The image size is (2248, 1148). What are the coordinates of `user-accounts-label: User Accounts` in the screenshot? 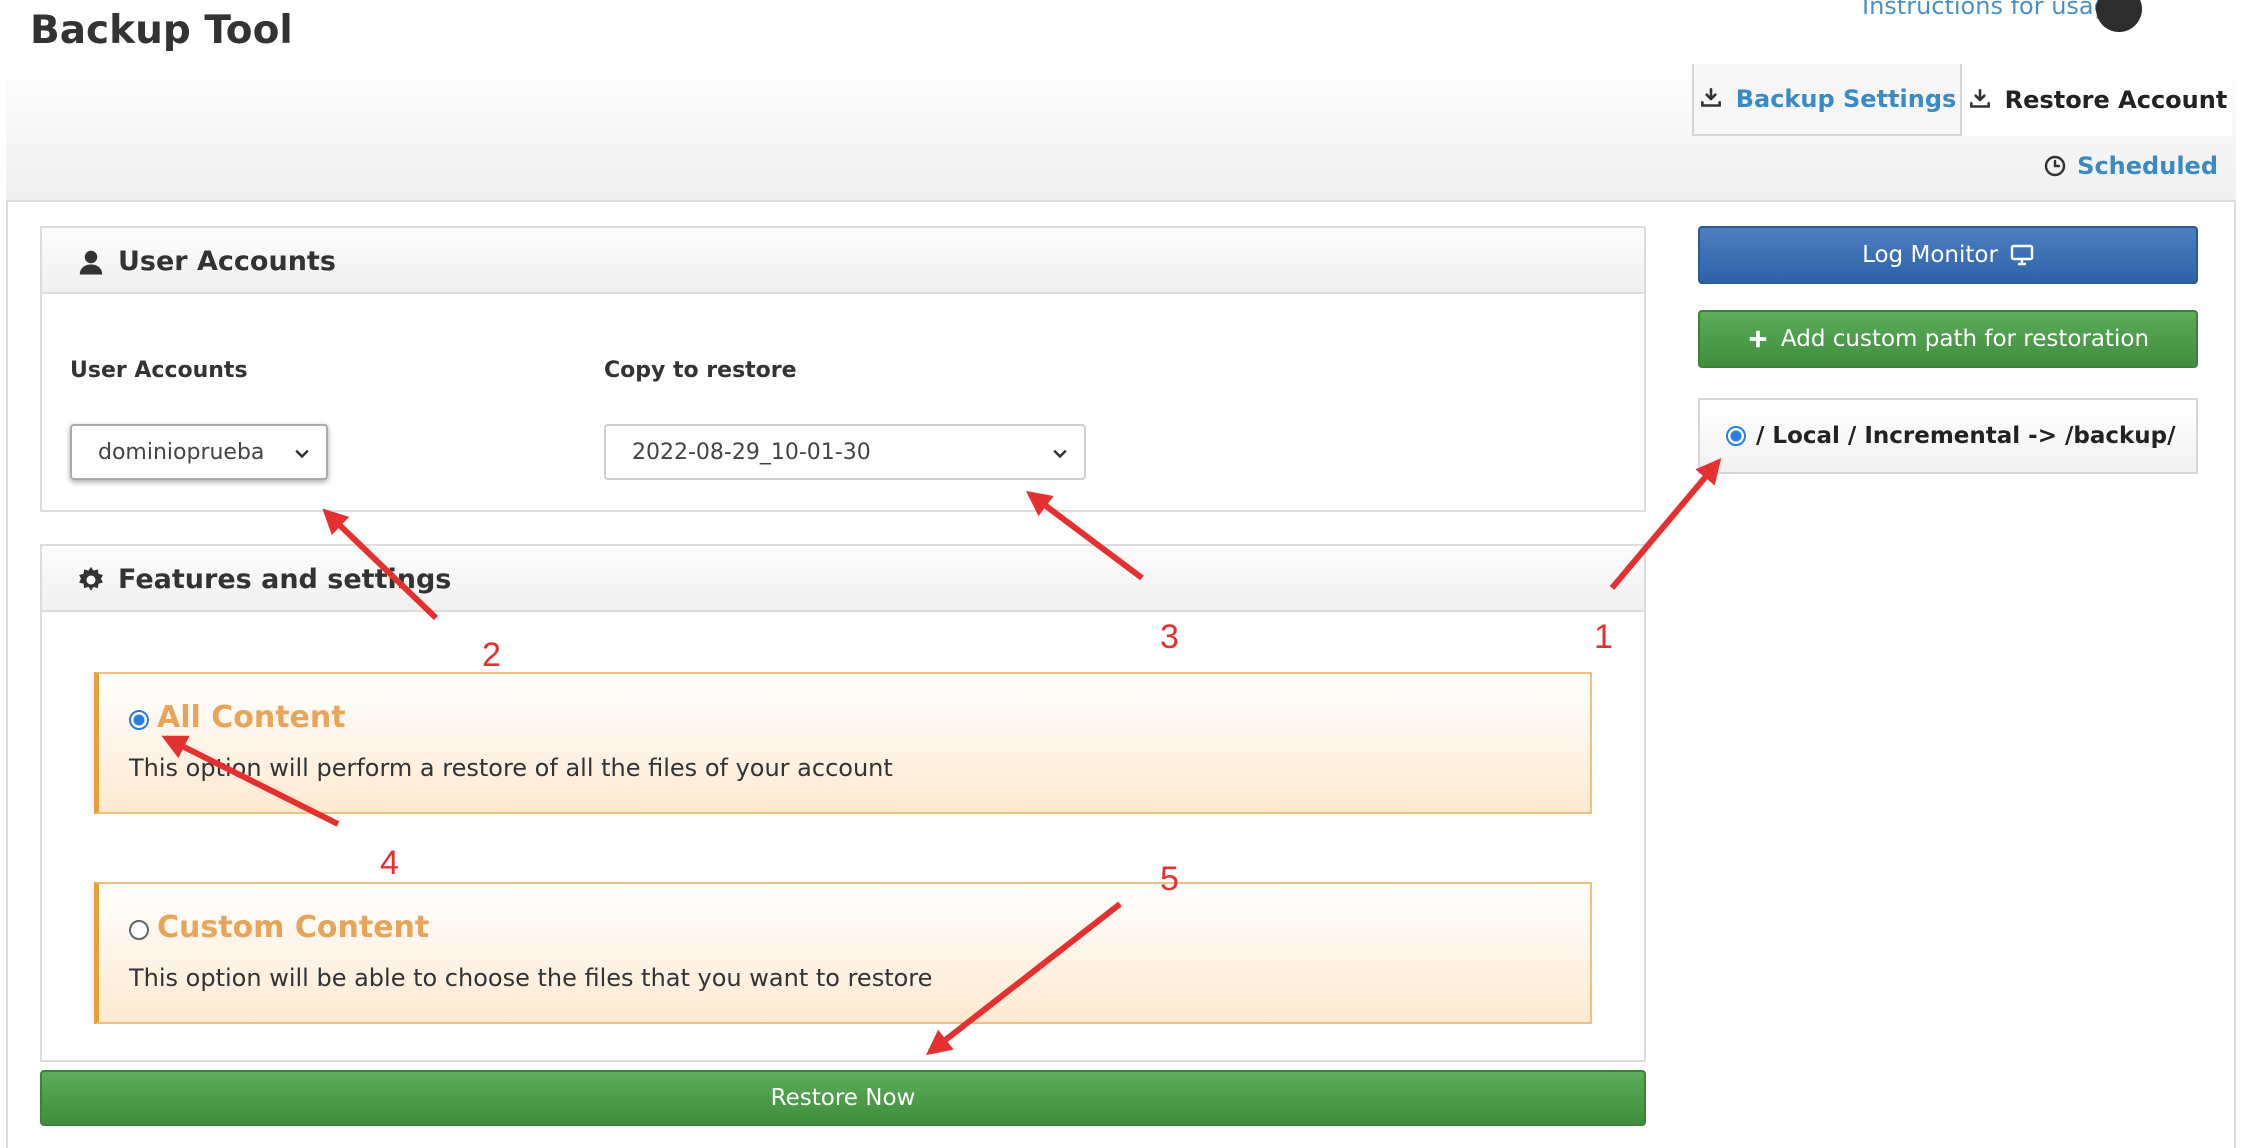 It's located at (159, 370).